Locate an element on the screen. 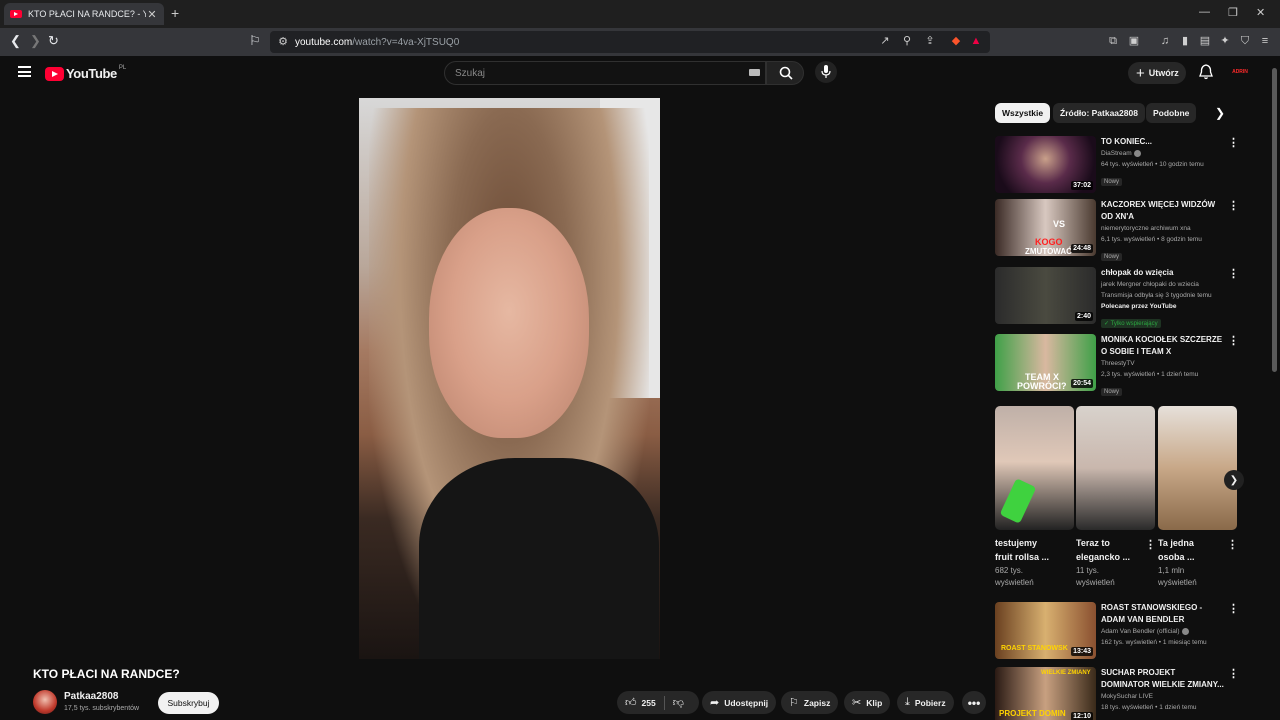  rec-meta: 6,1 tys. wyświetleń • 8 godzin temu is located at coordinates (1151, 239).